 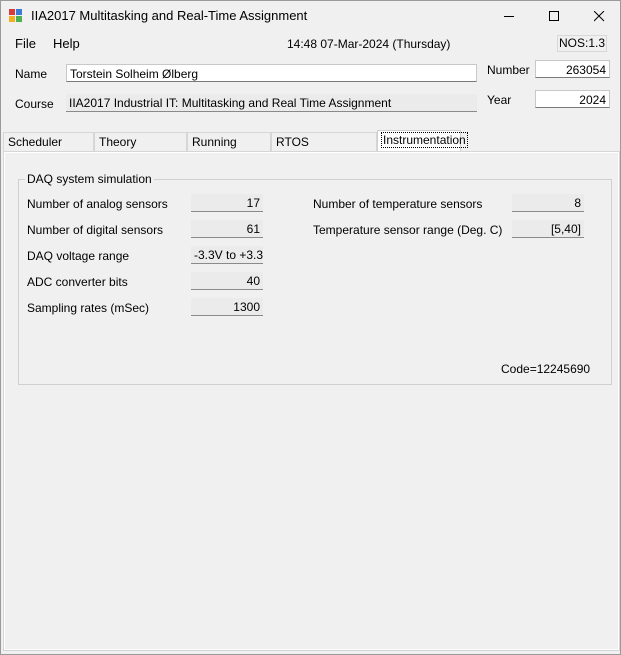 What do you see at coordinates (398, 204) in the screenshot?
I see `temperature-sensors-label: Number of temperature sensors` at bounding box center [398, 204].